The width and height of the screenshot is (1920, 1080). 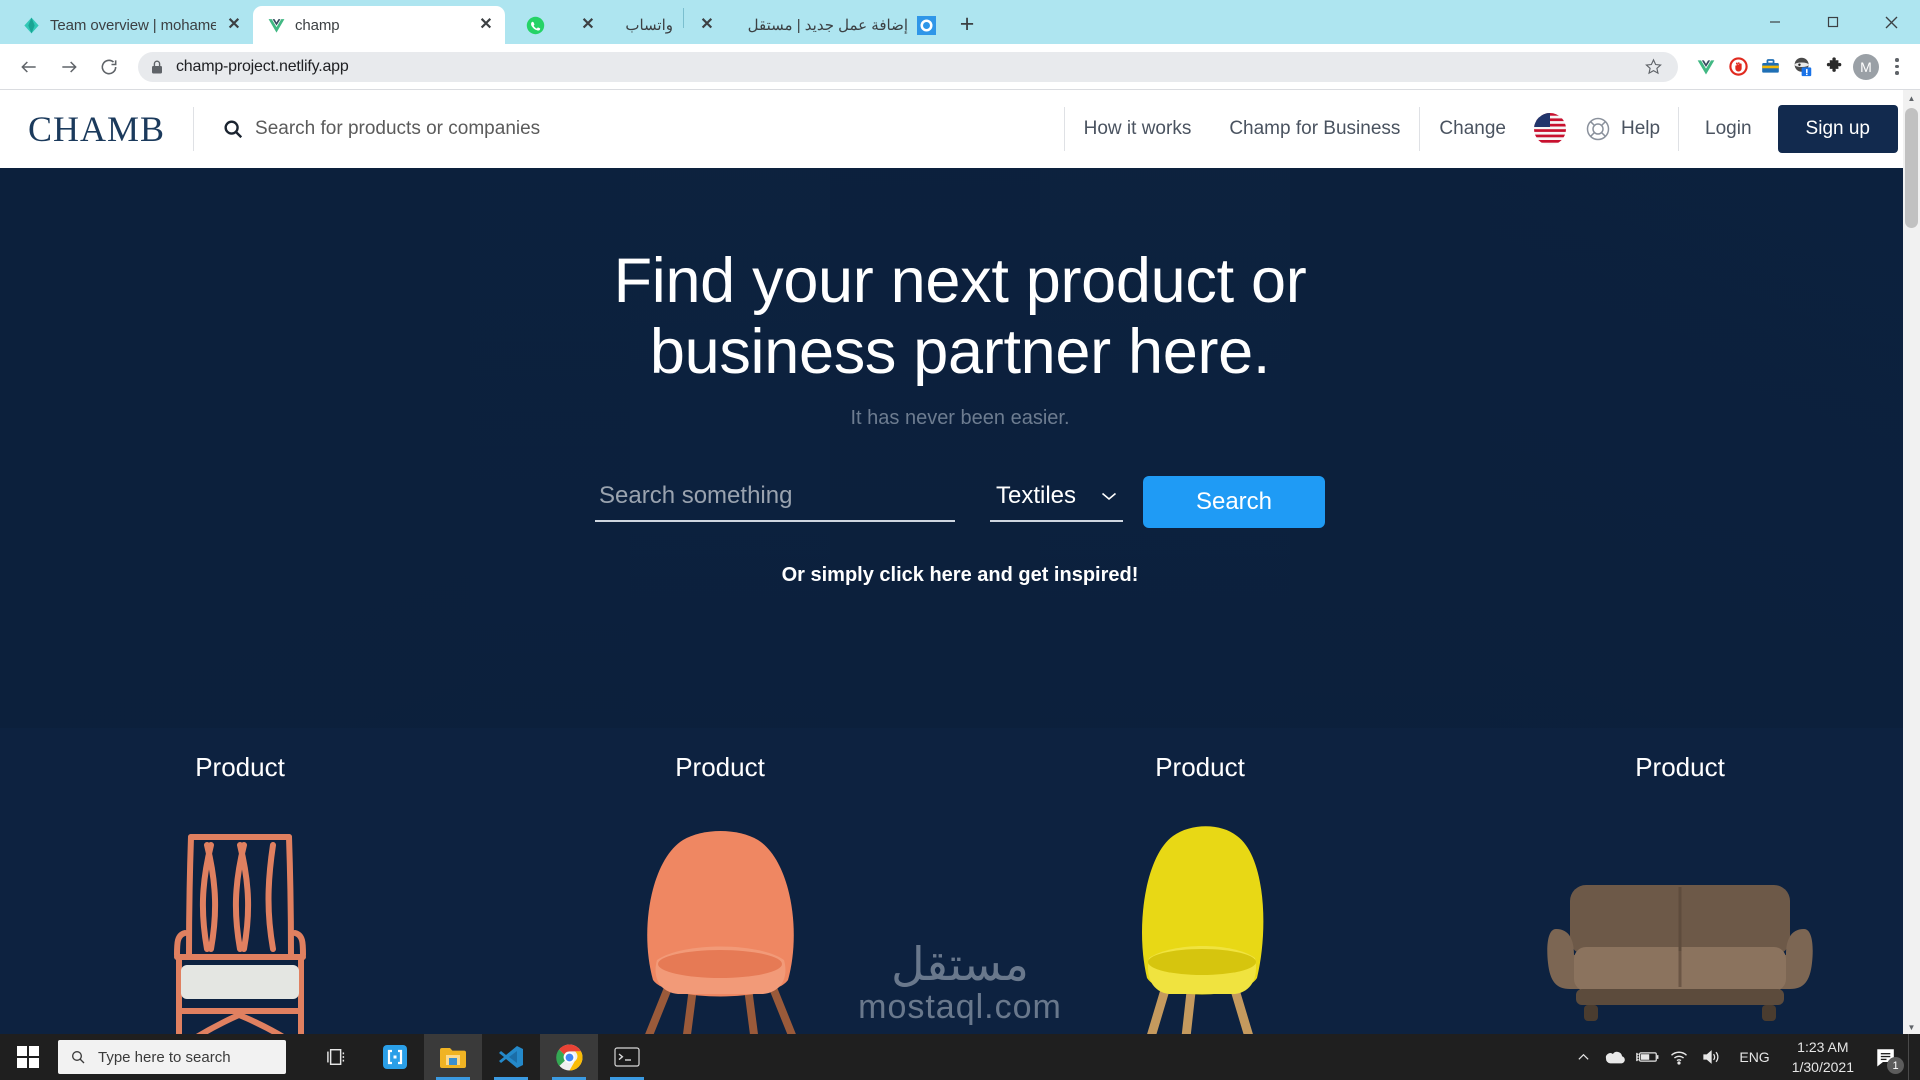 I want to click on hero-search-row: Search something Textiles Search, so click(x=960, y=502).